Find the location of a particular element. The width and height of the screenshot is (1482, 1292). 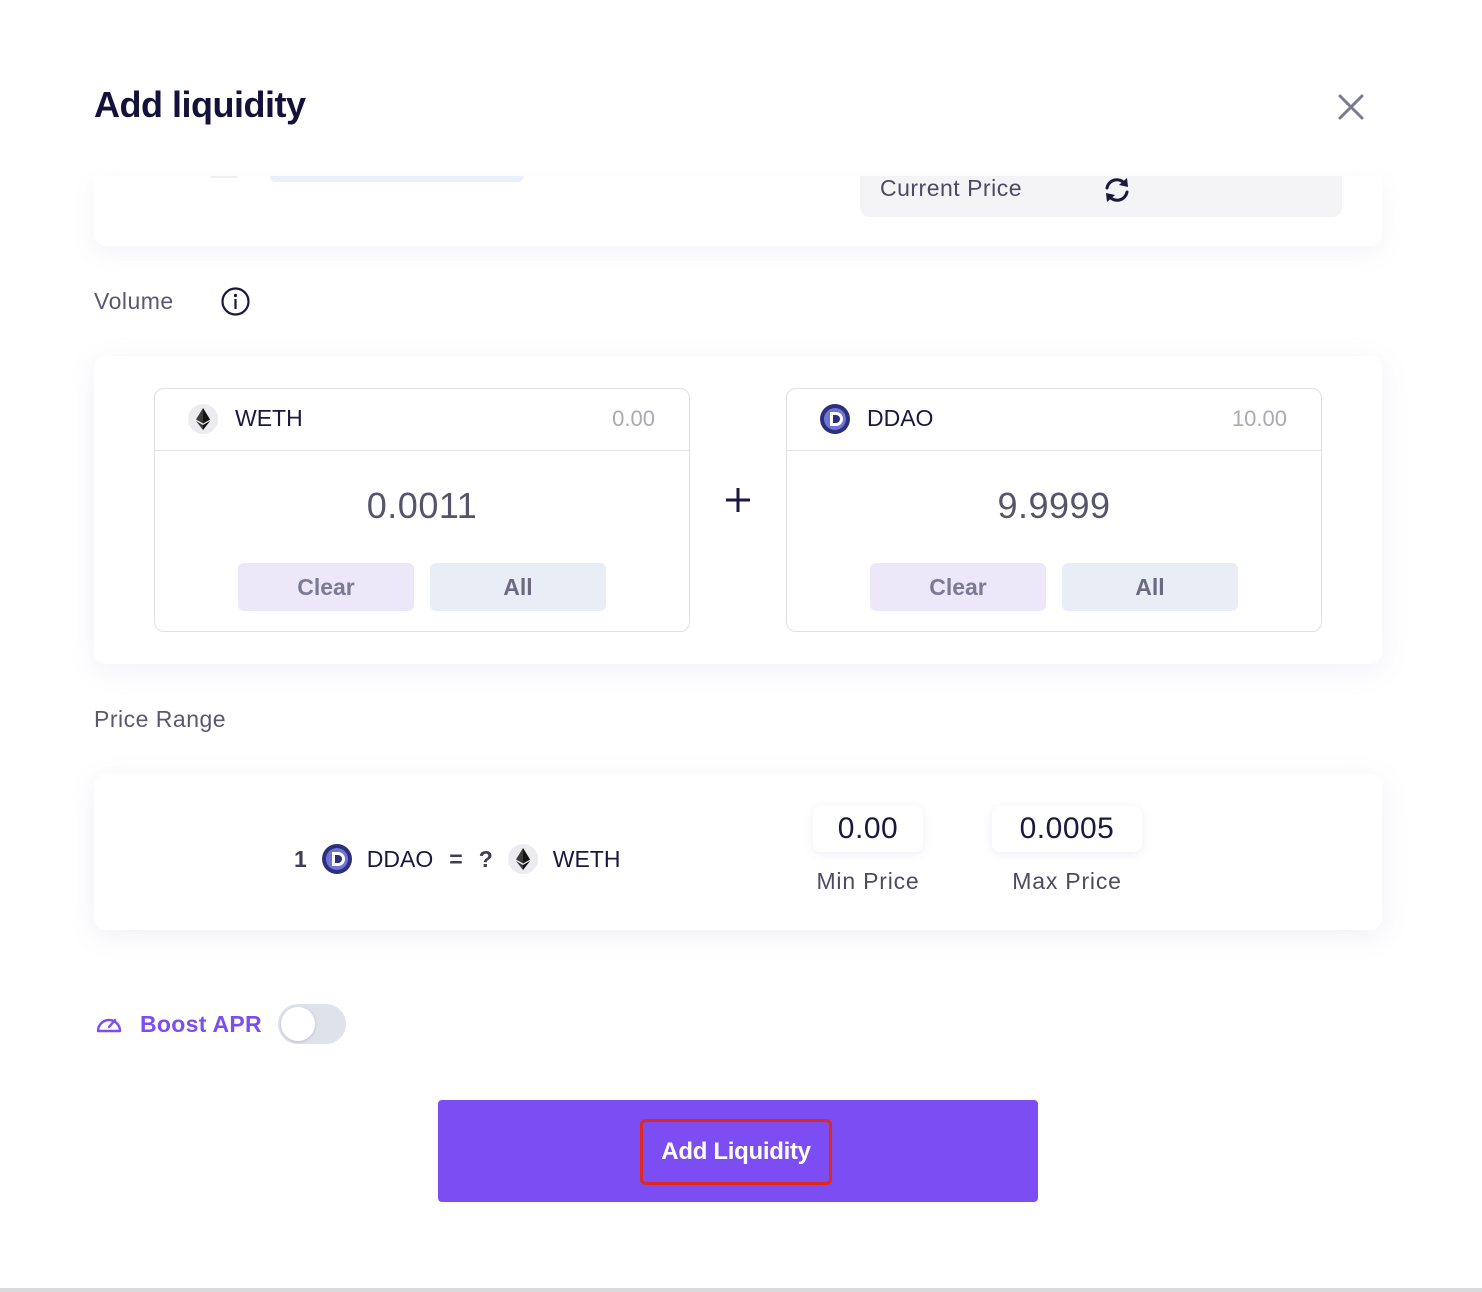

rate-quote-token: WETH is located at coordinates (586, 858).